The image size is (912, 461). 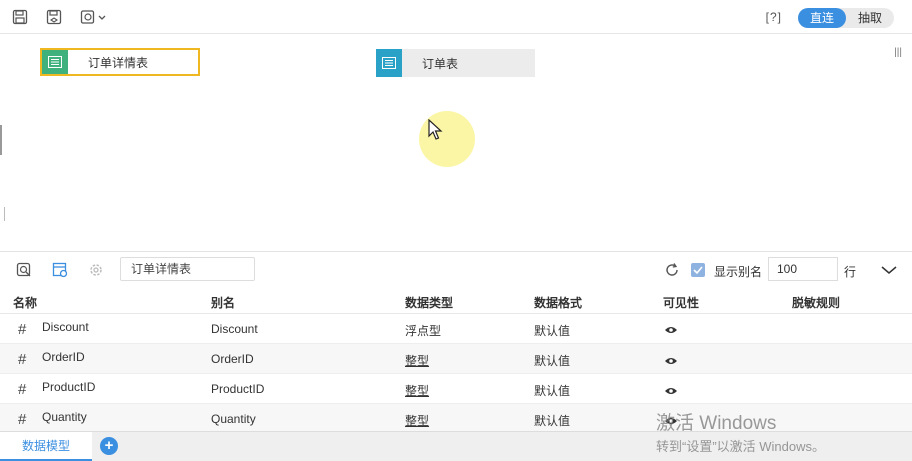 What do you see at coordinates (69, 387) in the screenshot?
I see `field-name: ProductID` at bounding box center [69, 387].